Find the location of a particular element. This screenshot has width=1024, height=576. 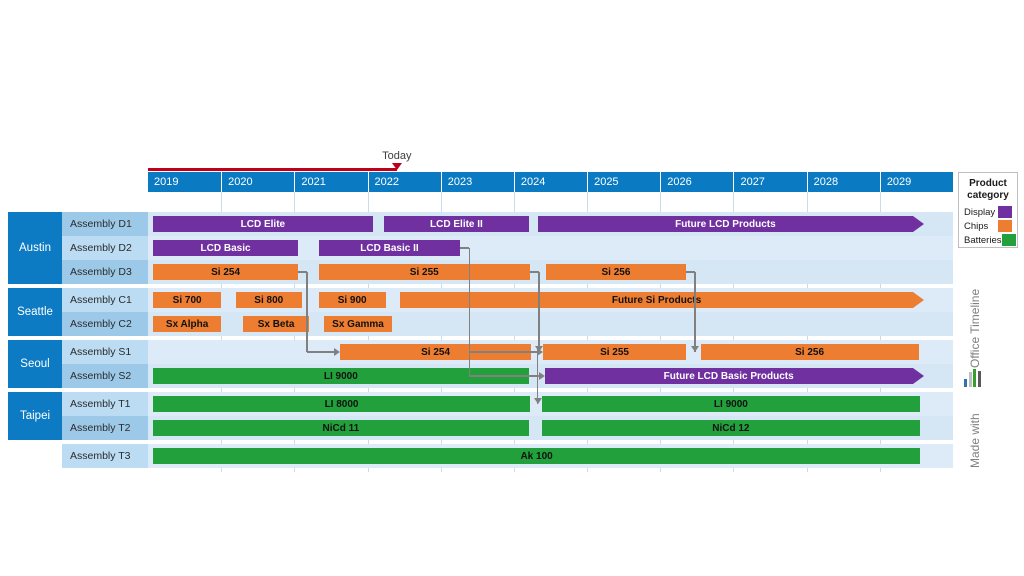

bar-label: Sx Gamma is located at coordinates (358, 324).